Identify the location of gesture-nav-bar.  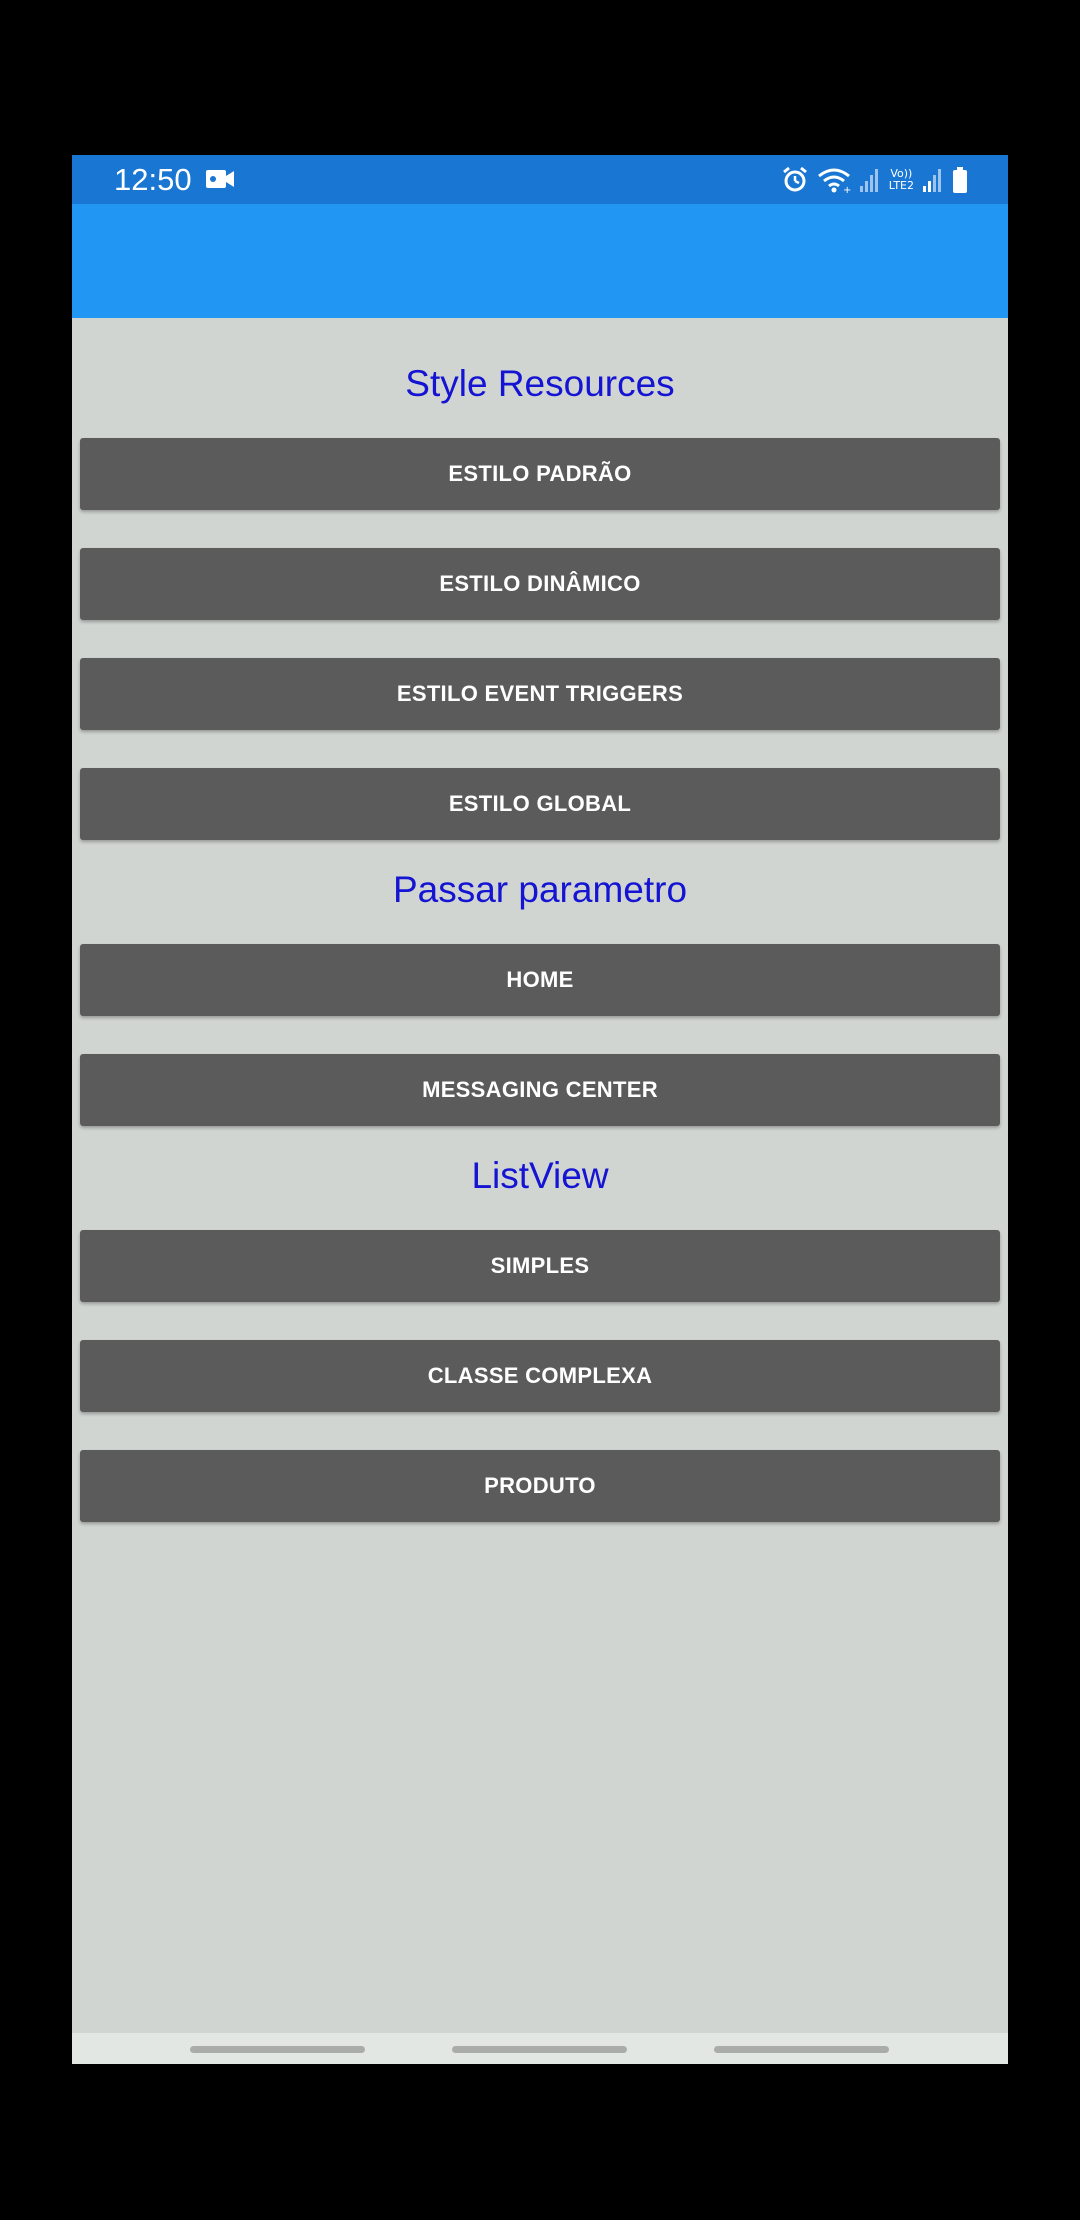
(540, 2048).